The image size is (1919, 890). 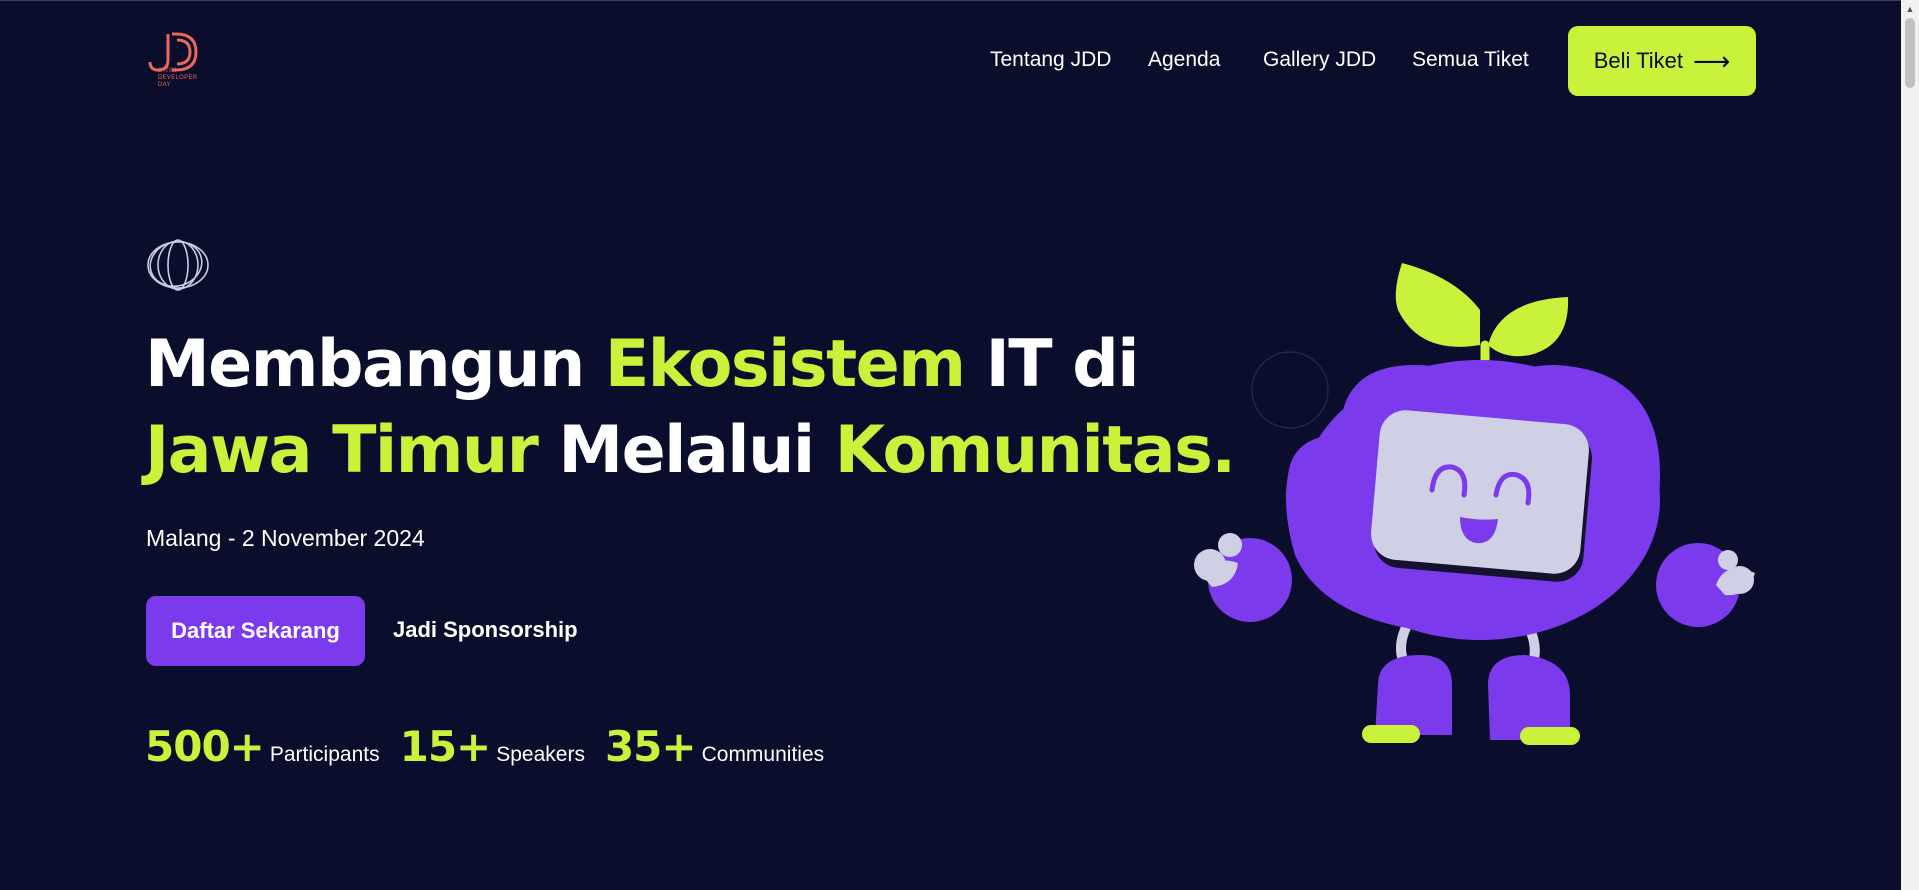 I want to click on stat-participants: 500+ Participants, so click(x=262, y=746).